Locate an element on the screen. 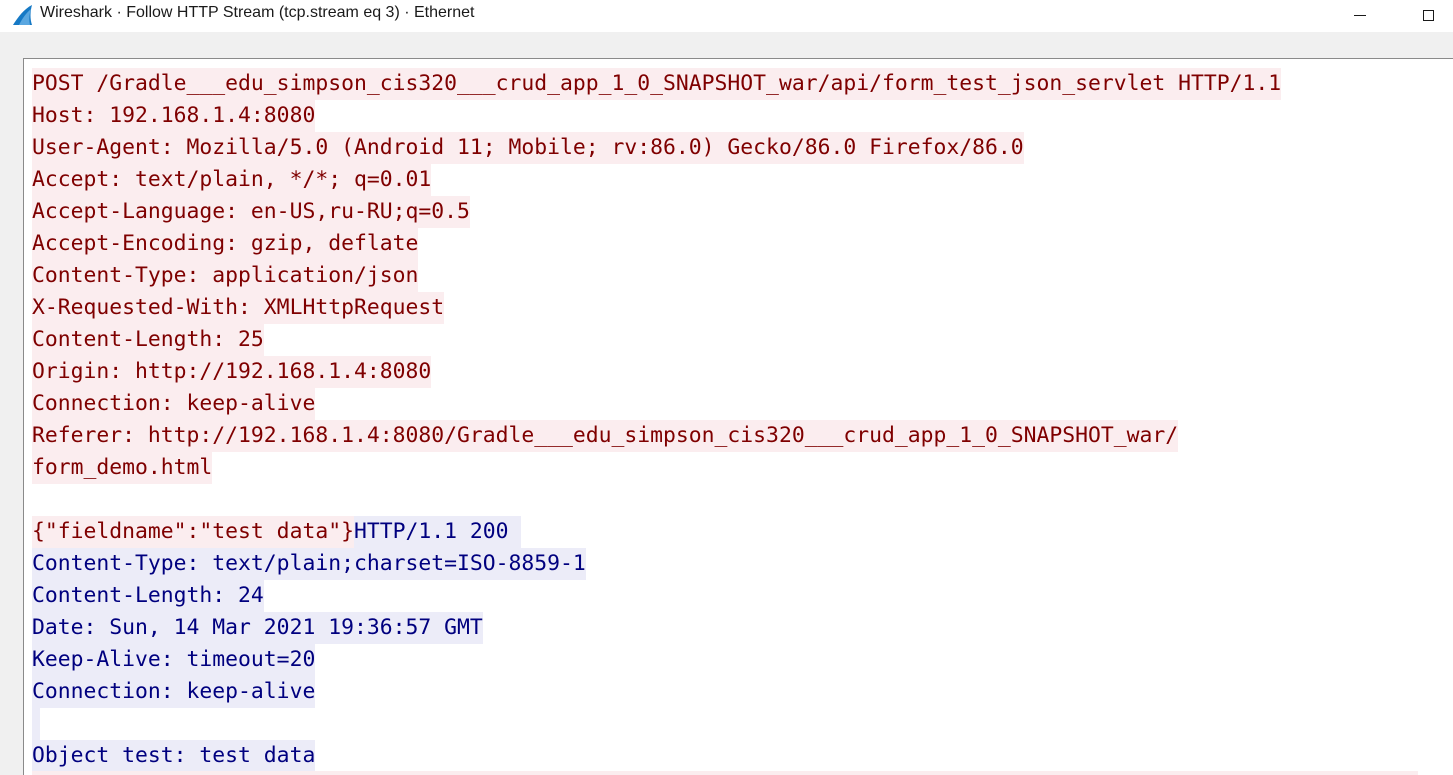 This screenshot has width=1453, height=775. dialog-background-left is located at coordinates (11, 406).